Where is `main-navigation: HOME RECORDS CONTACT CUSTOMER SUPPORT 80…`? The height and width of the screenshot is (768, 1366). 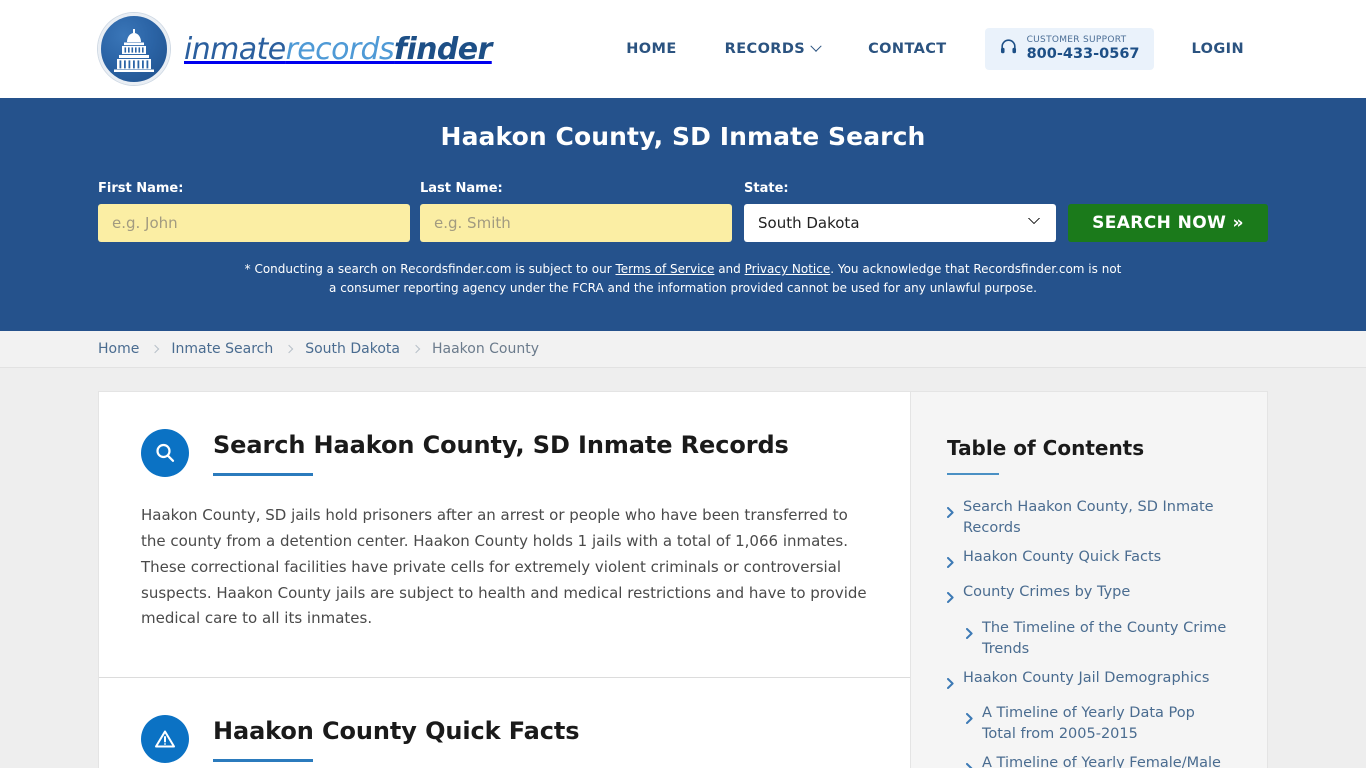 main-navigation: HOME RECORDS CONTACT CUSTOMER SUPPORT 80… is located at coordinates (935, 49).